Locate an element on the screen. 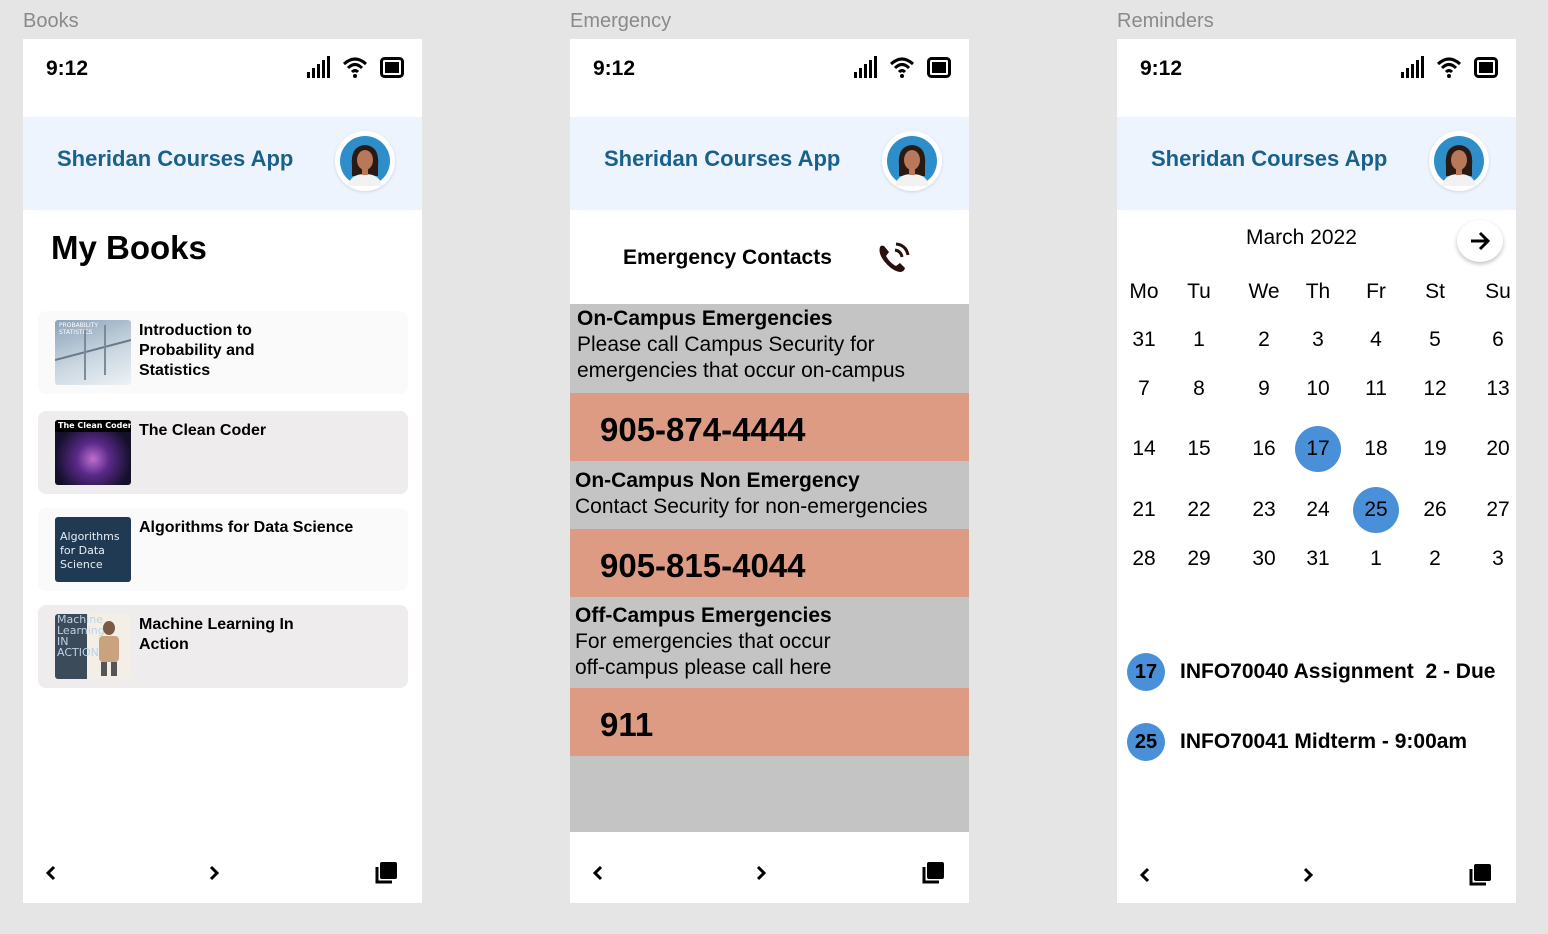 The width and height of the screenshot is (1548, 934). book-cover: The Clean Coder is located at coordinates (93, 452).